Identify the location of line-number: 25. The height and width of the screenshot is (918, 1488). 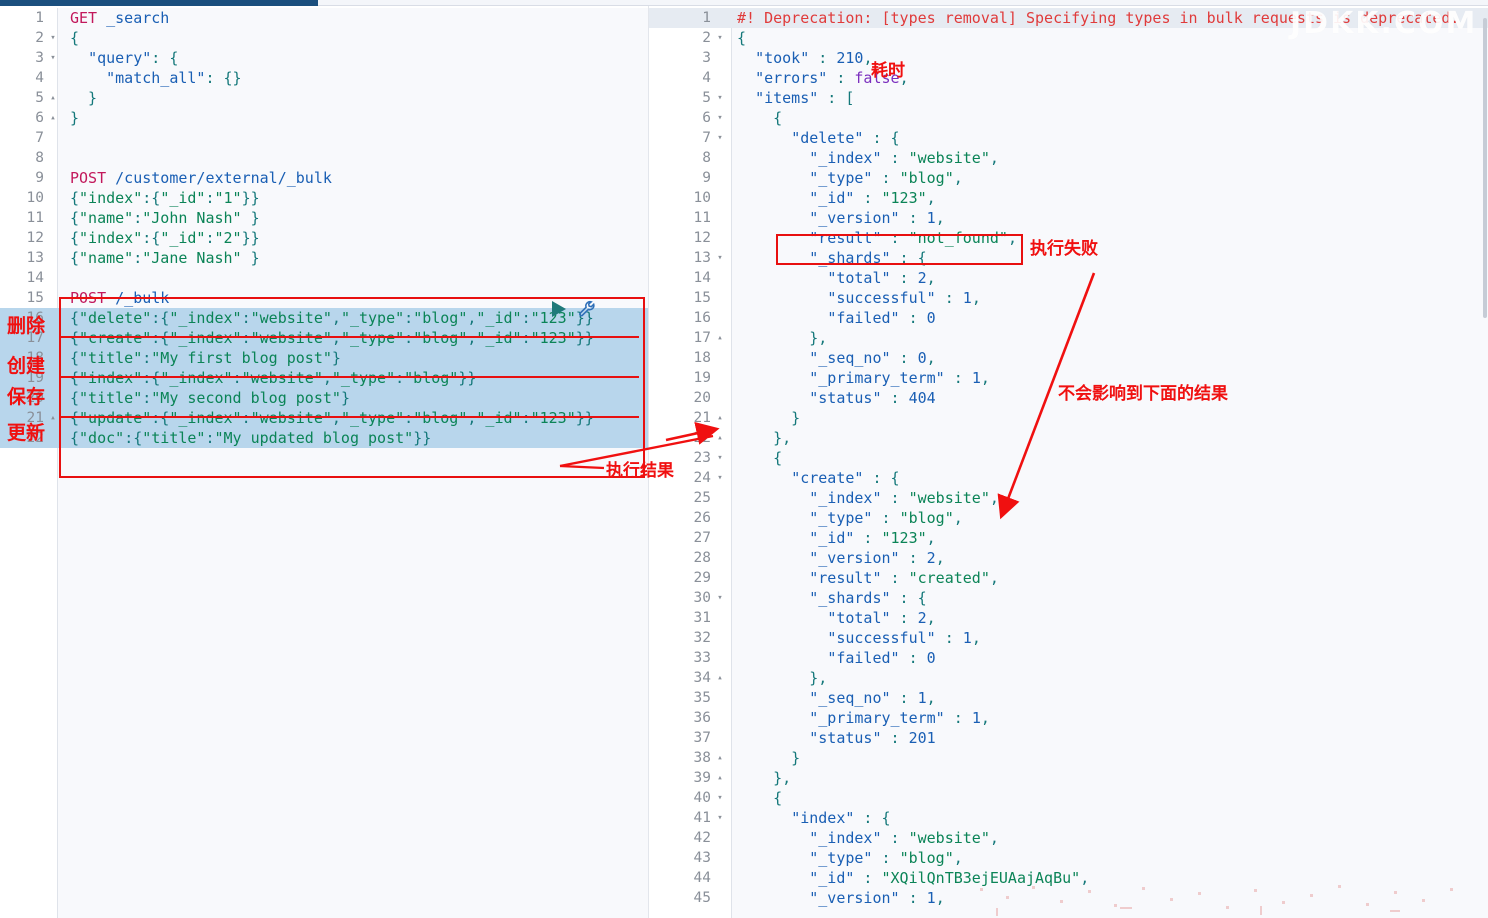
(702, 498).